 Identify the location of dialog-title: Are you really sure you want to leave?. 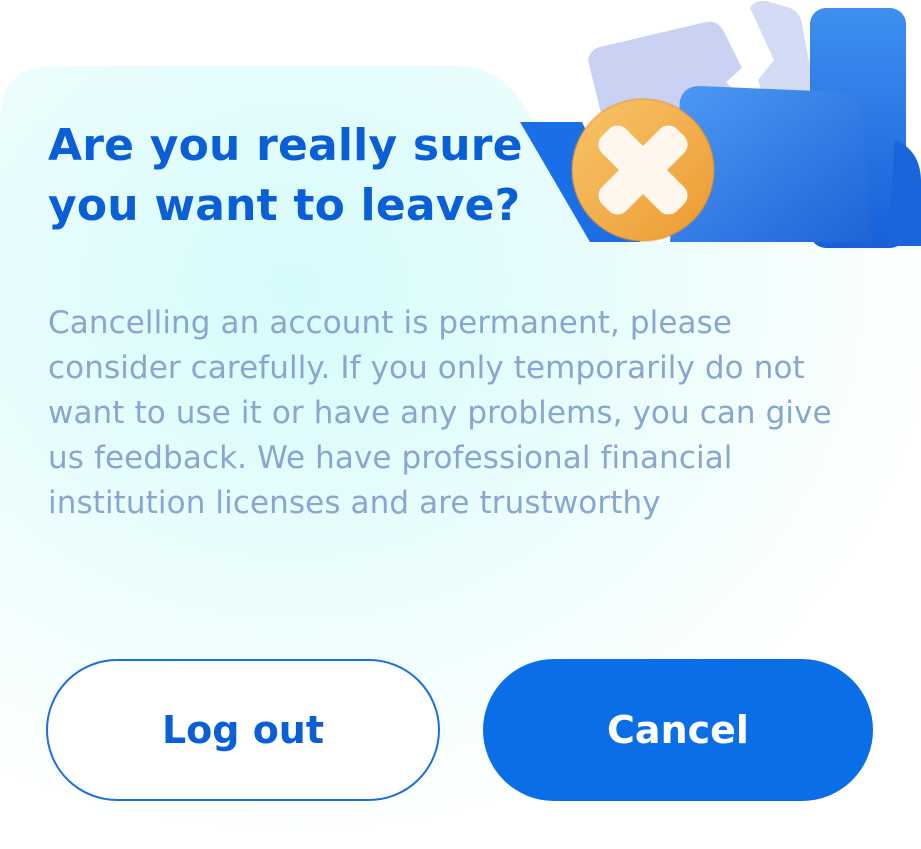
(285, 175).